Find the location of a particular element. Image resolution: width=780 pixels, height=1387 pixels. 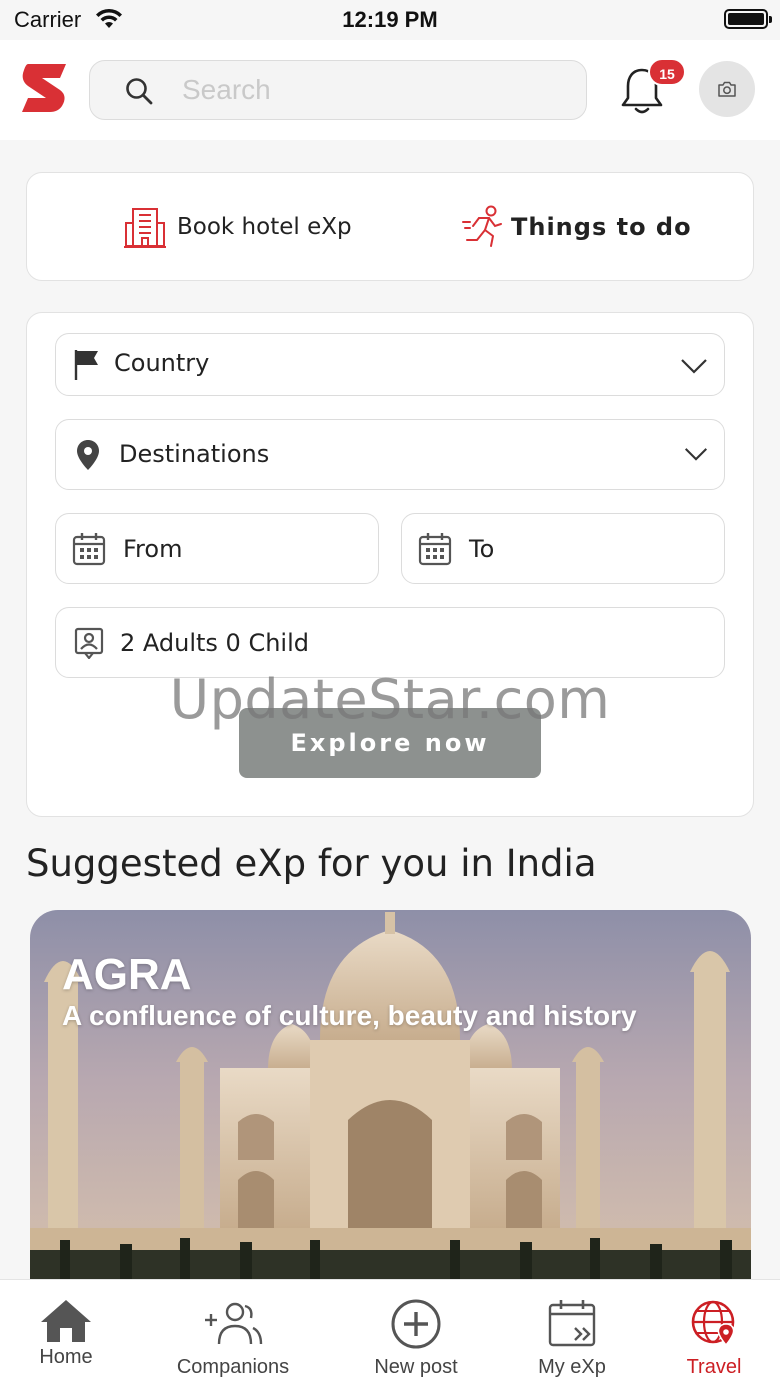

app-header: 15 is located at coordinates (390, 90).